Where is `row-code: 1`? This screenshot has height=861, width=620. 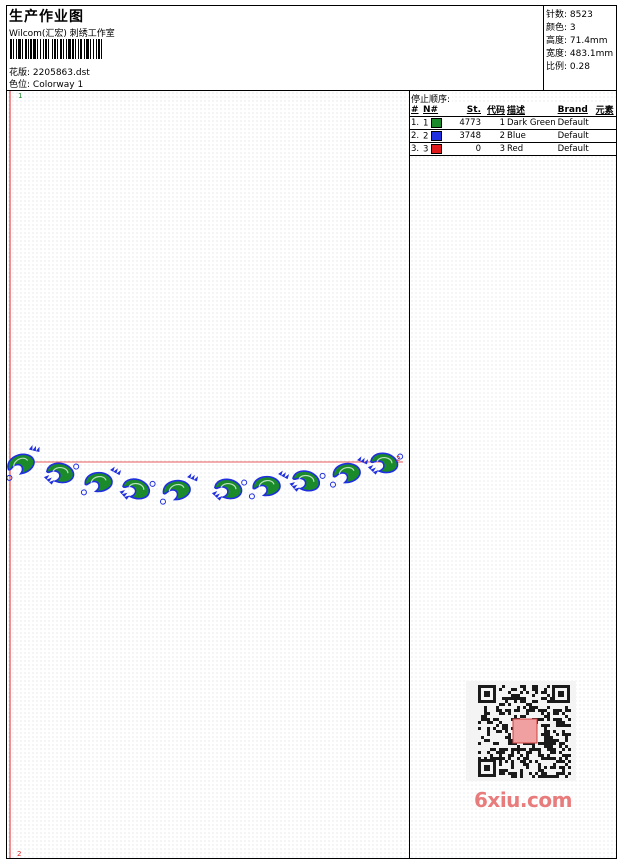 row-code: 1 is located at coordinates (494, 123).